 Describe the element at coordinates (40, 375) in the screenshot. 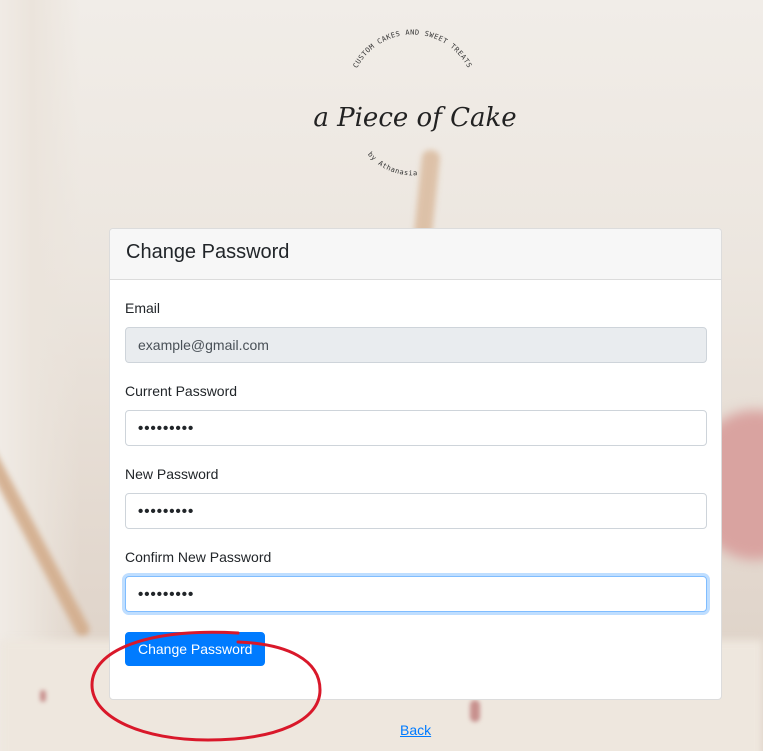

I see `background-blur-left` at that location.